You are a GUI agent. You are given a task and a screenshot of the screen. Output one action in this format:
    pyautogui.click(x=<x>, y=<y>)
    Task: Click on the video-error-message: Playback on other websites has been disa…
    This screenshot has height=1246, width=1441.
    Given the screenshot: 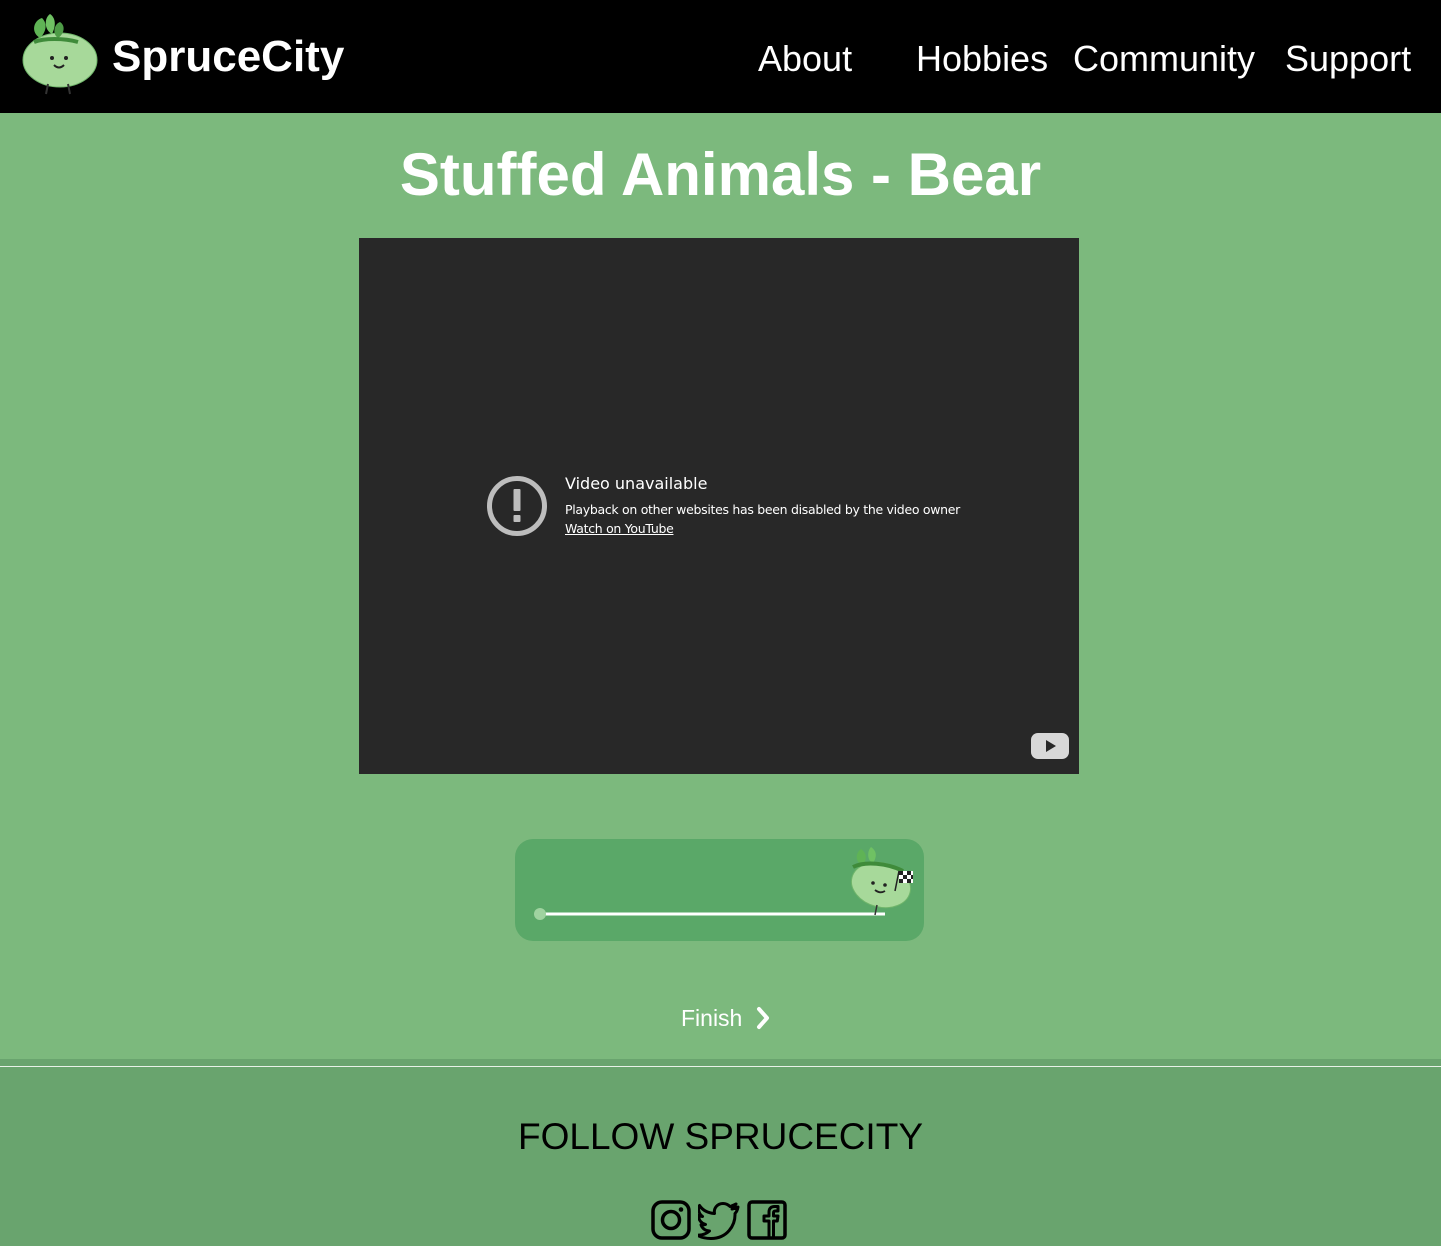 What is the action you would take?
    pyautogui.click(x=762, y=509)
    